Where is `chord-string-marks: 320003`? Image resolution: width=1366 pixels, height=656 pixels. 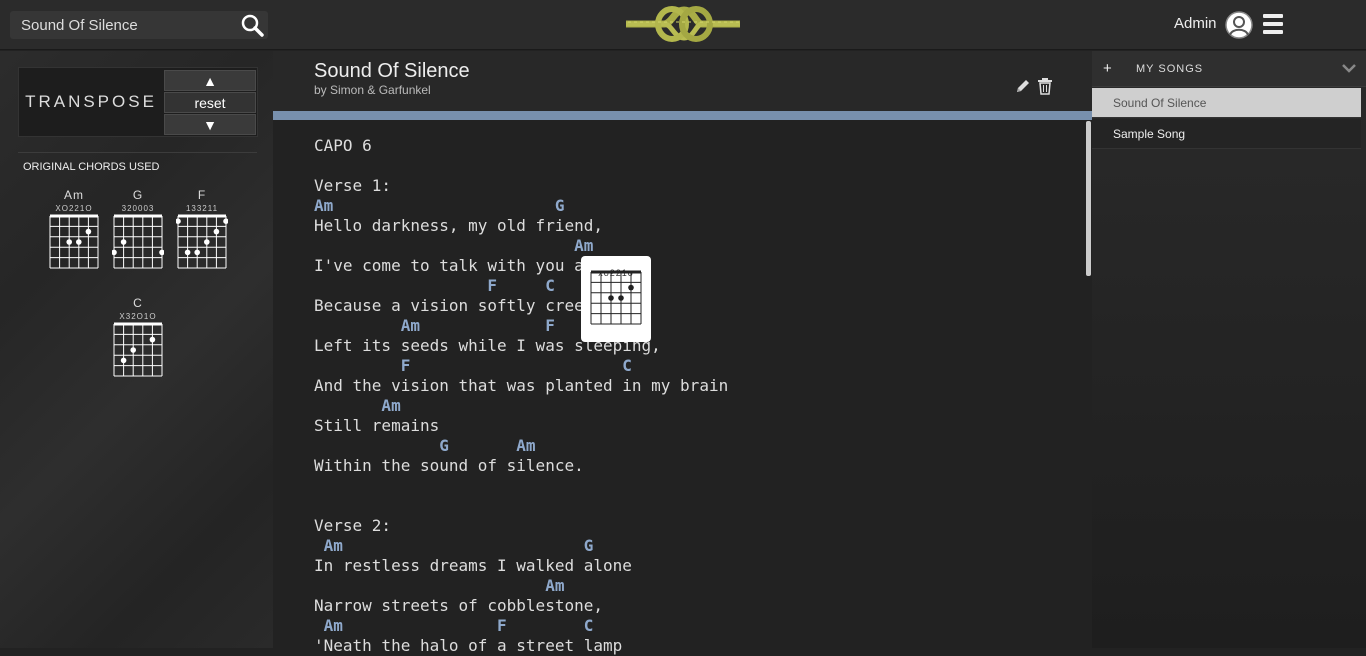 chord-string-marks: 320003 is located at coordinates (138, 208).